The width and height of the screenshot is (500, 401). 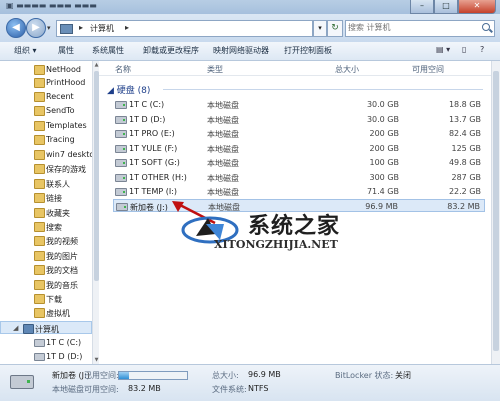 What do you see at coordinates (46, 125) in the screenshot?
I see `sidebar-item: Templates` at bounding box center [46, 125].